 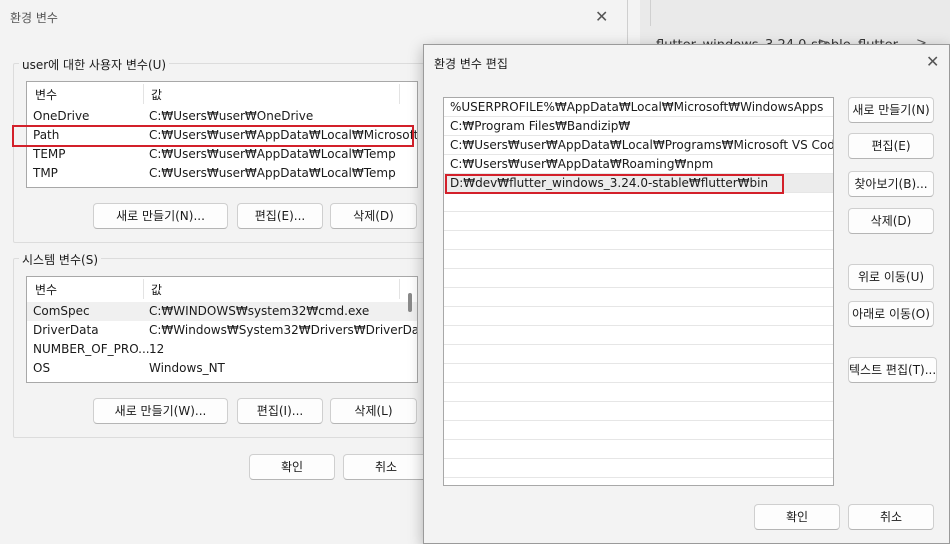 What do you see at coordinates (157, 349) in the screenshot?
I see `row-value: 12` at bounding box center [157, 349].